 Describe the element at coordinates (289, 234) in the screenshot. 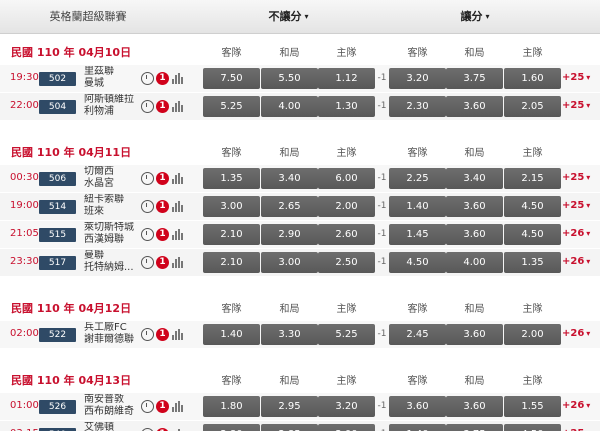

I see `odds-button: 2.90` at that location.